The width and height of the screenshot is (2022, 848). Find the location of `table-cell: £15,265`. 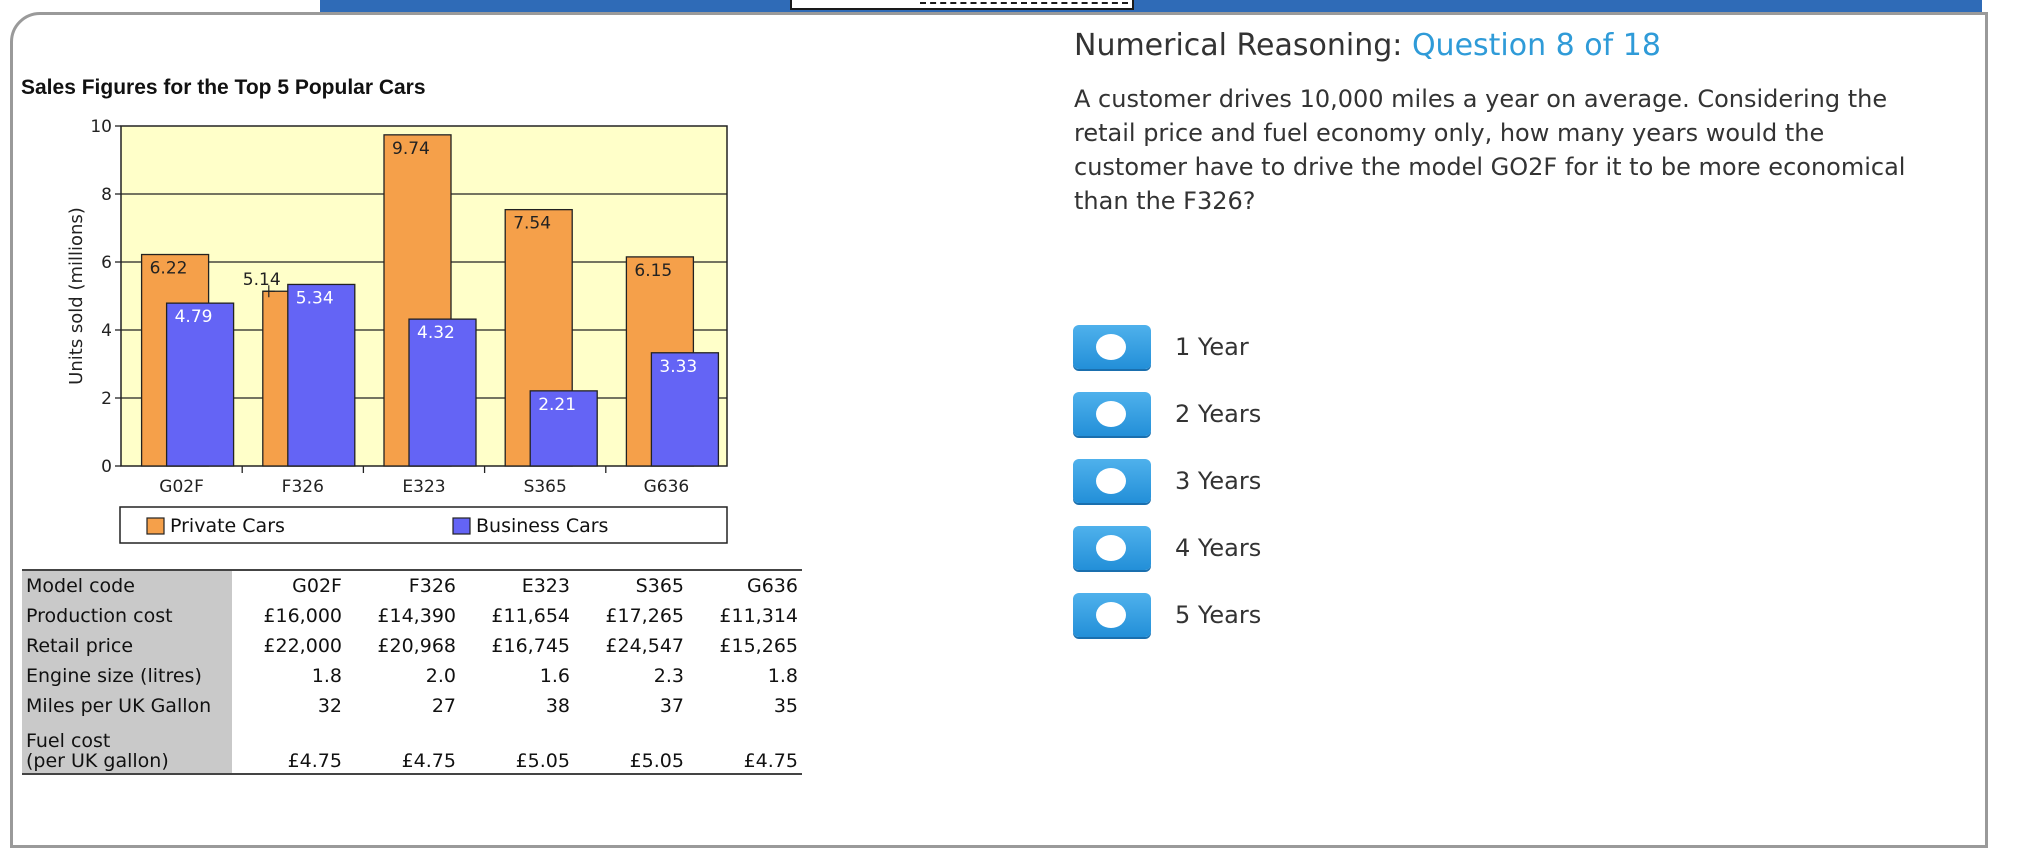

table-cell: £15,265 is located at coordinates (758, 646).